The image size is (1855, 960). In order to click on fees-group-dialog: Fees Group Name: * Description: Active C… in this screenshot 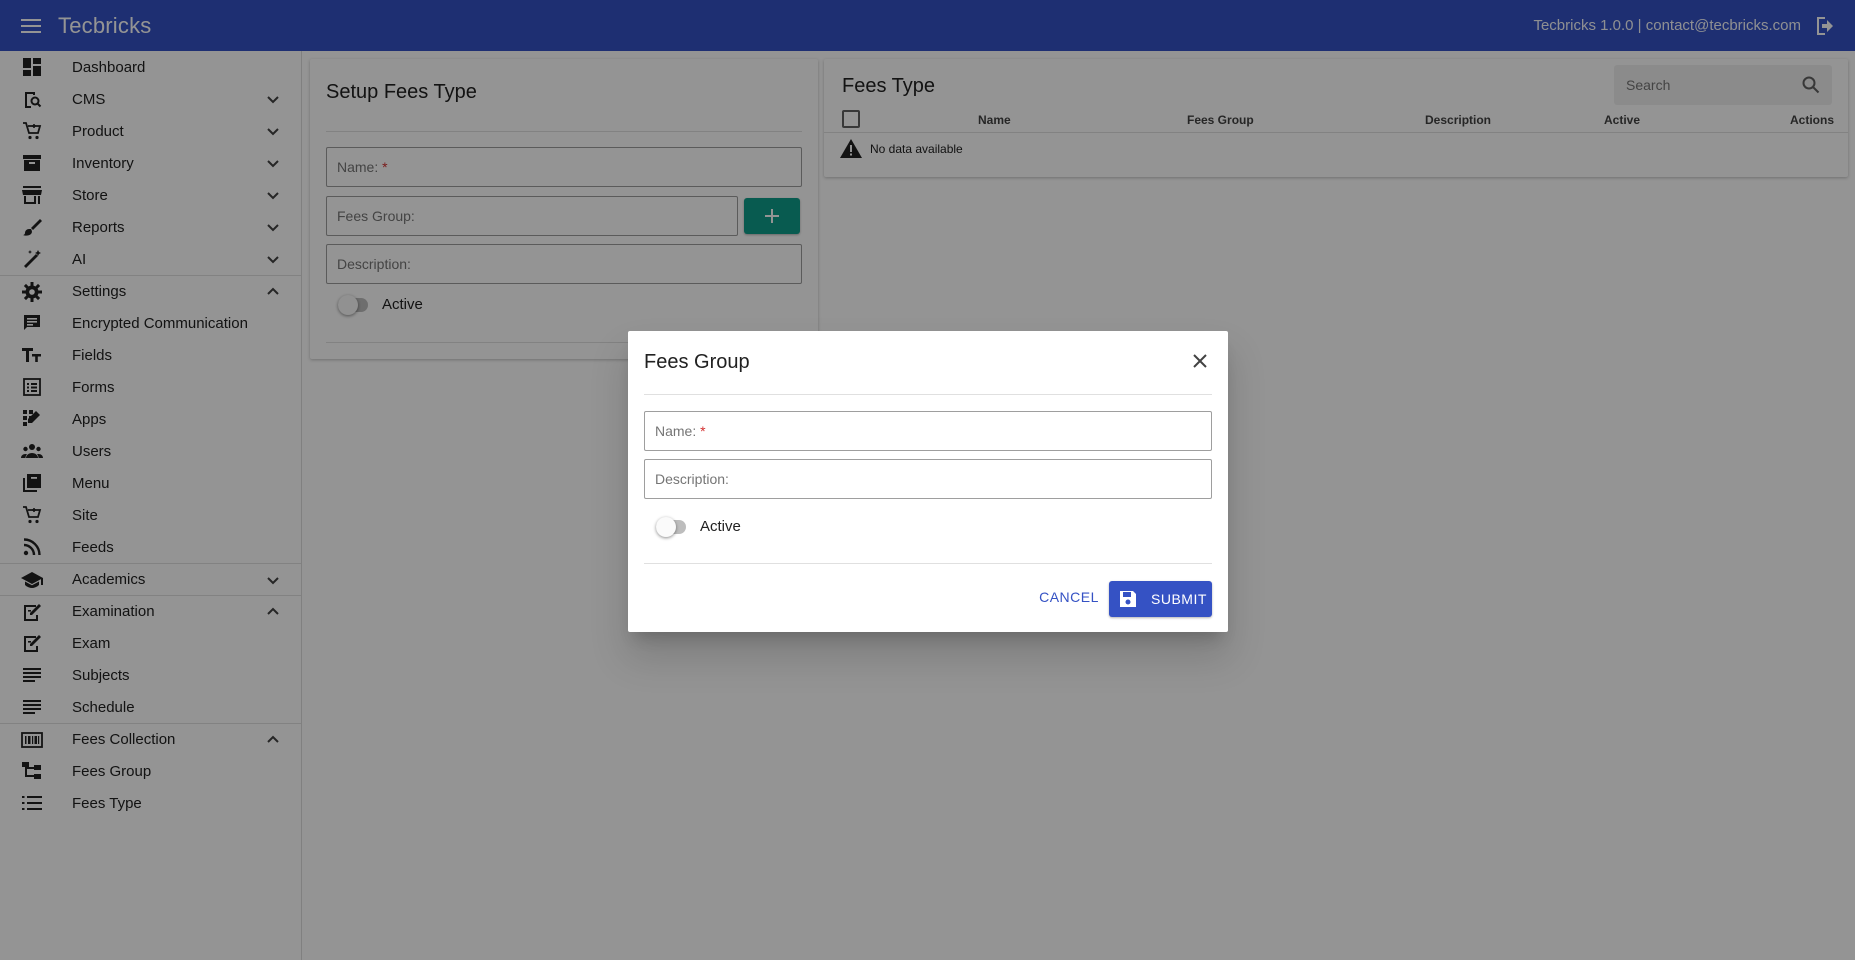, I will do `click(928, 481)`.